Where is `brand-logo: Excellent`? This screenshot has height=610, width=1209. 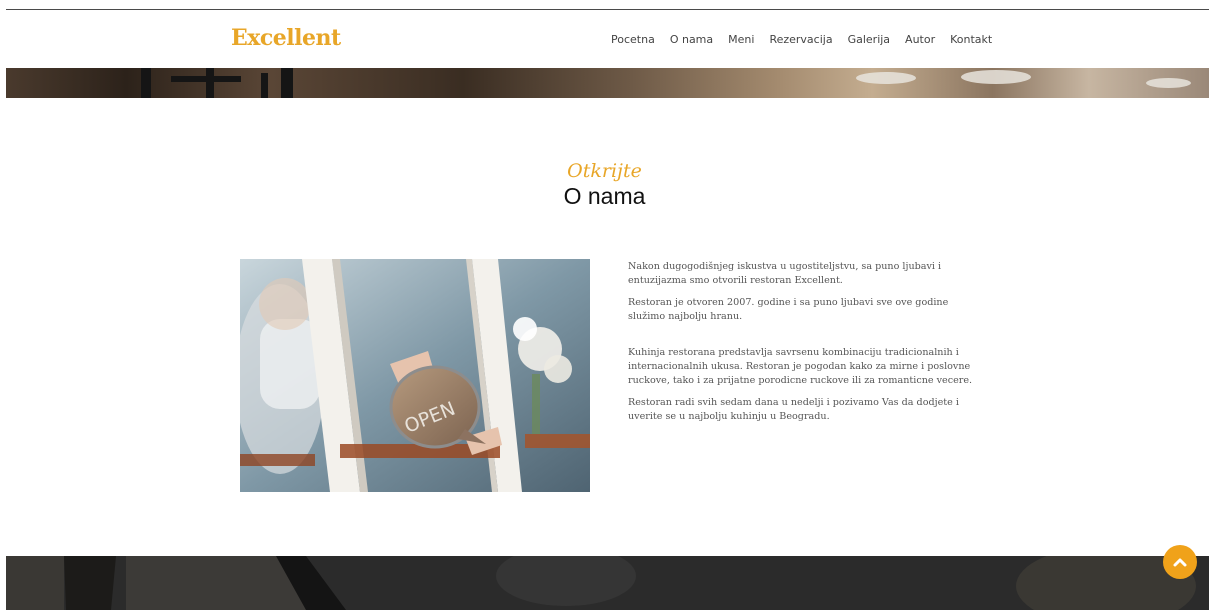 brand-logo: Excellent is located at coordinates (286, 38).